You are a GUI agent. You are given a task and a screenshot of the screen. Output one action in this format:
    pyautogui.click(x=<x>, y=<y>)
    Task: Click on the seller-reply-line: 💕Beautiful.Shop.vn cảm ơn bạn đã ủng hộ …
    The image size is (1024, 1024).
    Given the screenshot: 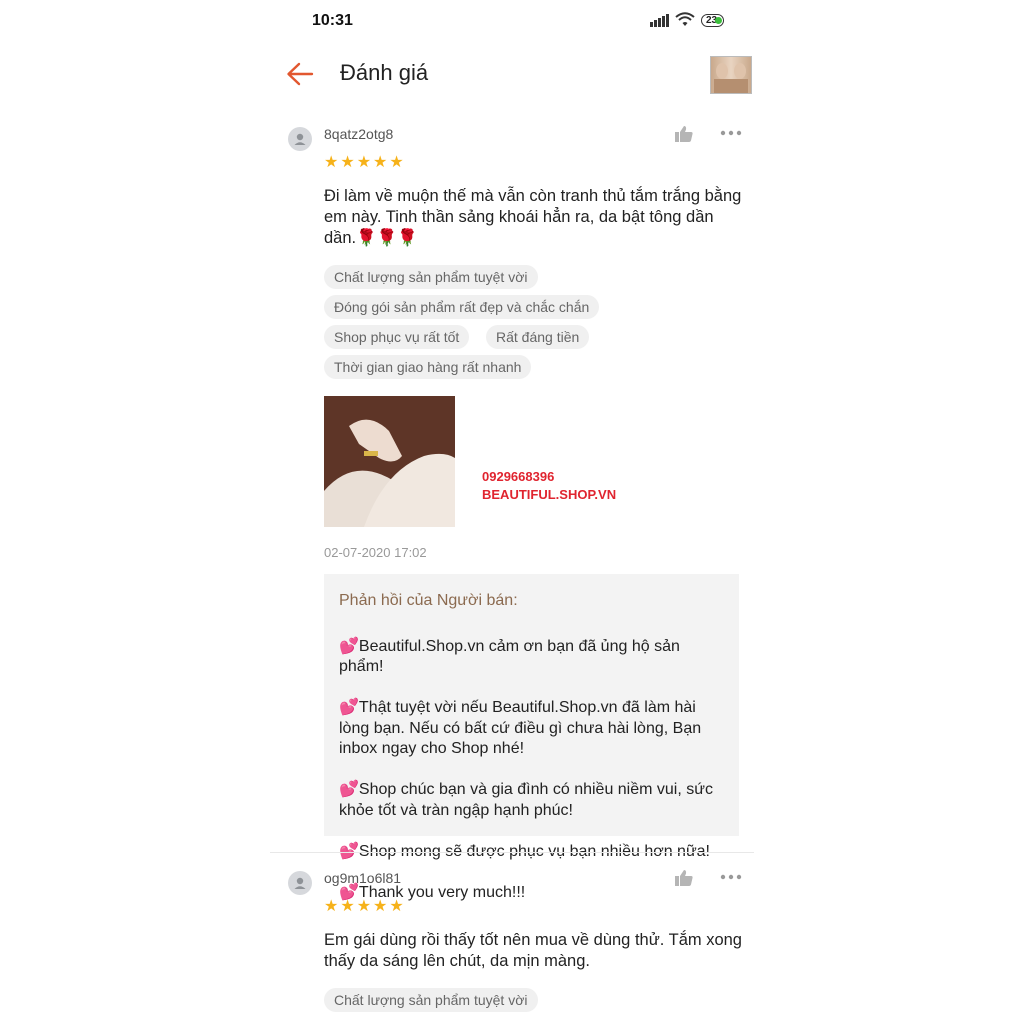 What is the action you would take?
    pyautogui.click(x=509, y=656)
    